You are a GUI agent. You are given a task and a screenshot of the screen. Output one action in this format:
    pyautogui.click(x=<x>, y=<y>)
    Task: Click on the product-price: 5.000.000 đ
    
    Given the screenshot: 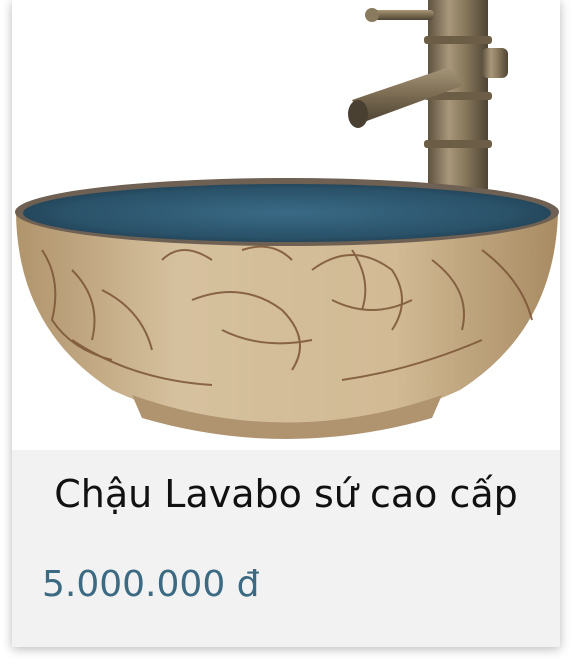 What is the action you would take?
    pyautogui.click(x=151, y=584)
    